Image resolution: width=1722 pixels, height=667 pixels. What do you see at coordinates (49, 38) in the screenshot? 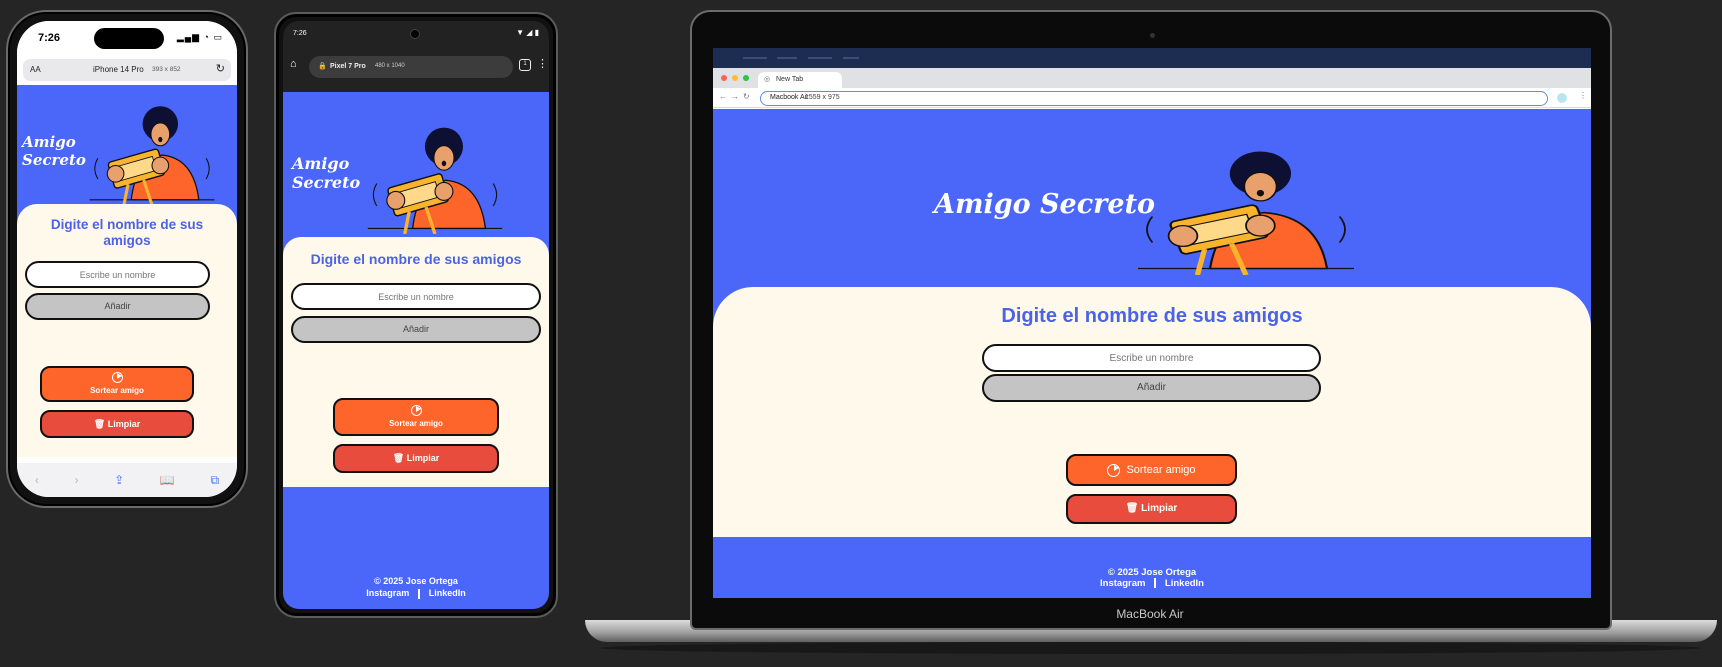
I see `iphone-time: 7:26` at bounding box center [49, 38].